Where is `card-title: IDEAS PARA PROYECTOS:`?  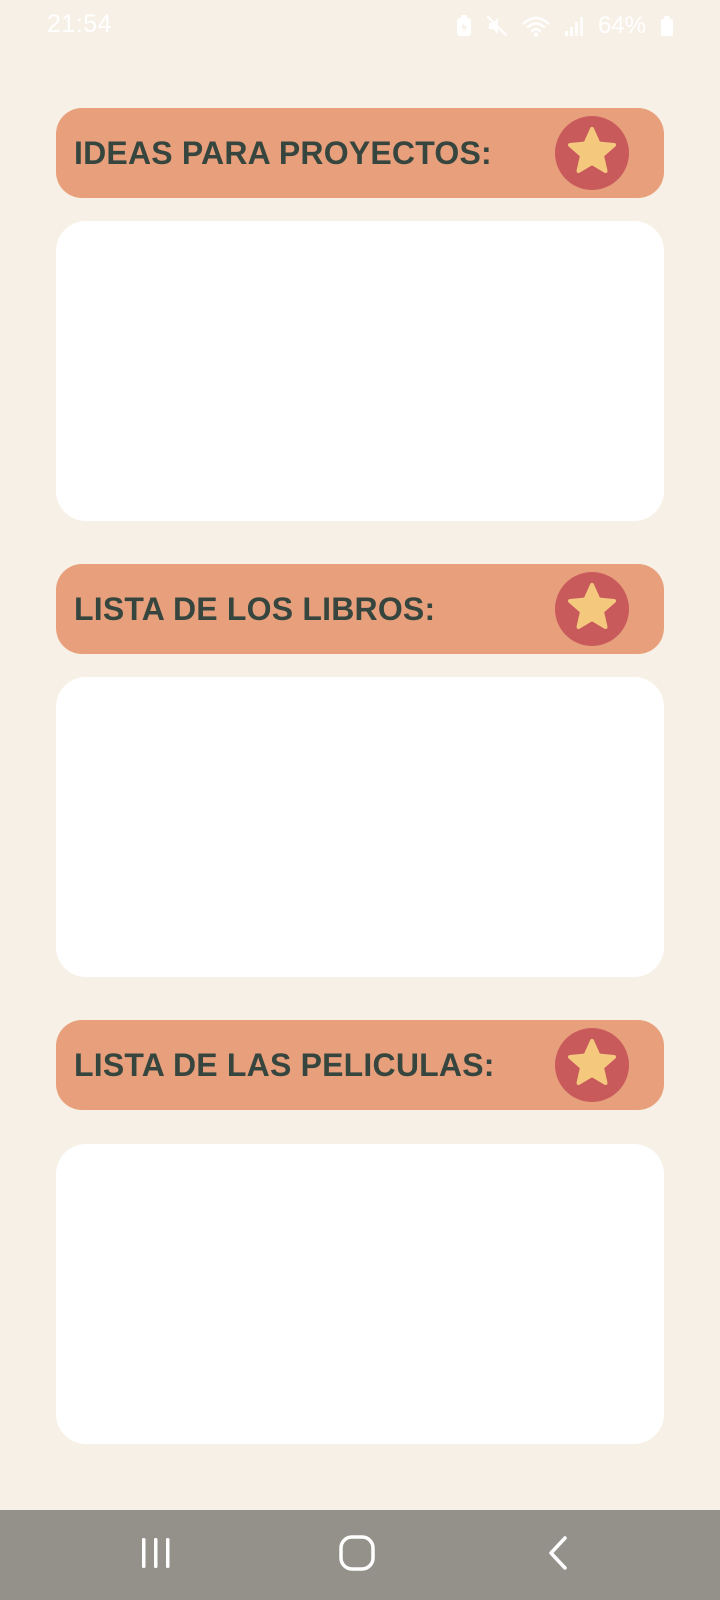 card-title: IDEAS PARA PROYECTOS: is located at coordinates (283, 153).